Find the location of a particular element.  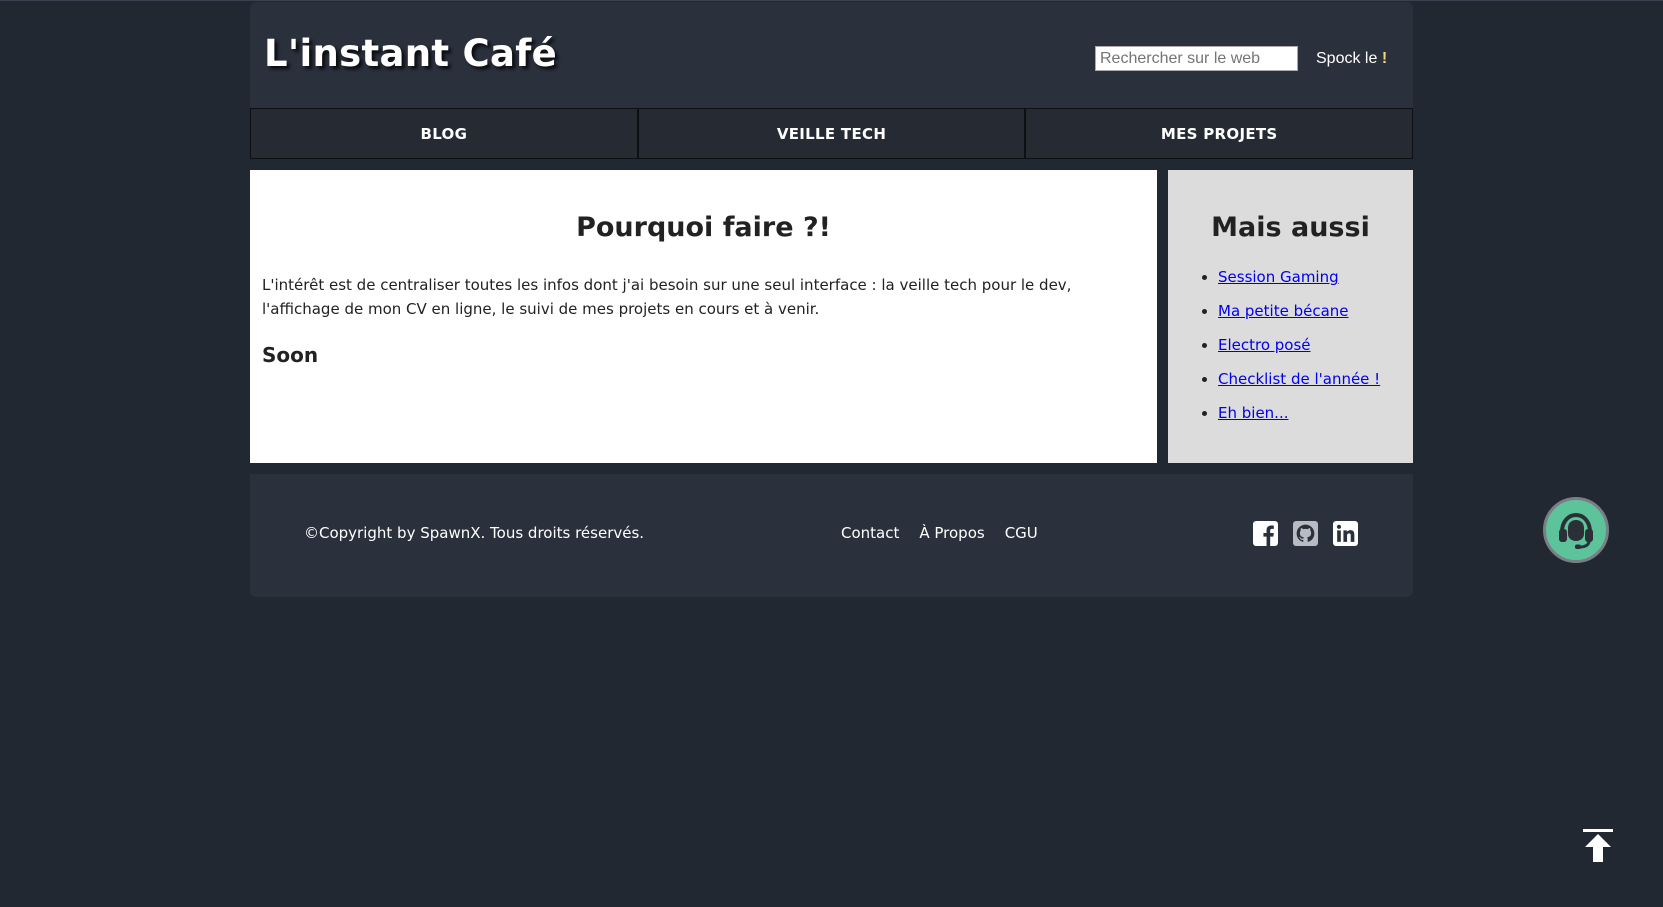

social-links is located at coordinates (1305, 533).